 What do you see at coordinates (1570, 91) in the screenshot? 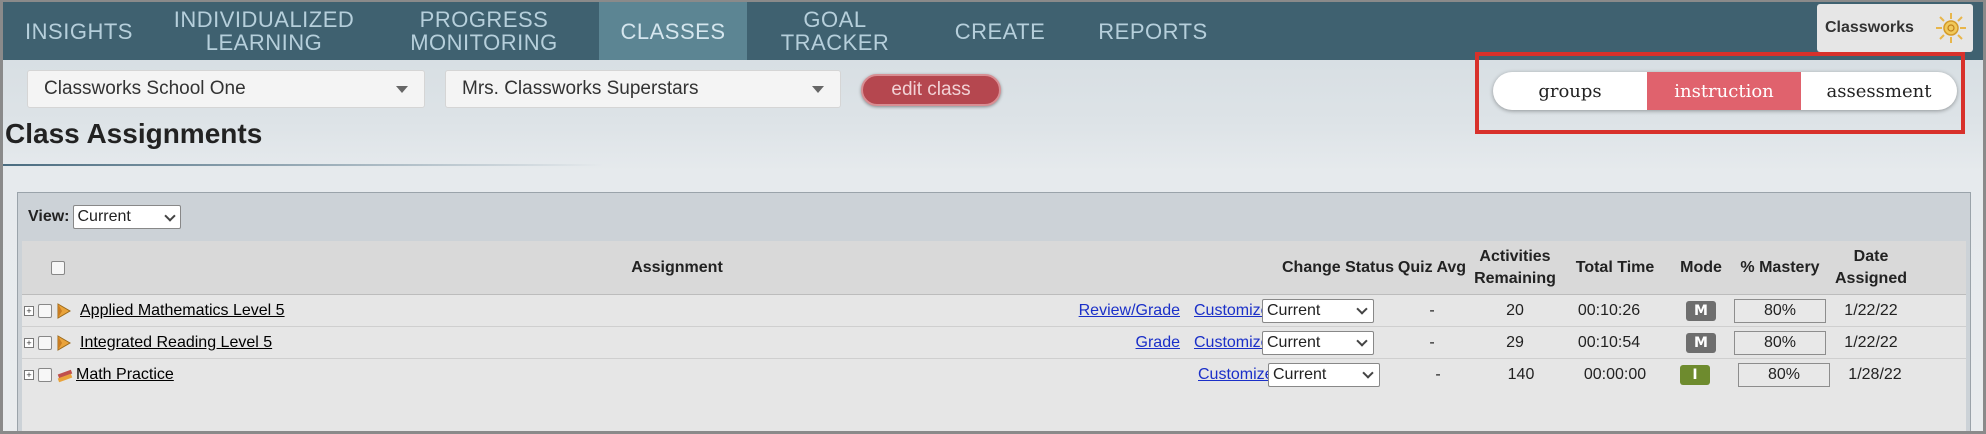
I see `segment-groups: groups` at bounding box center [1570, 91].